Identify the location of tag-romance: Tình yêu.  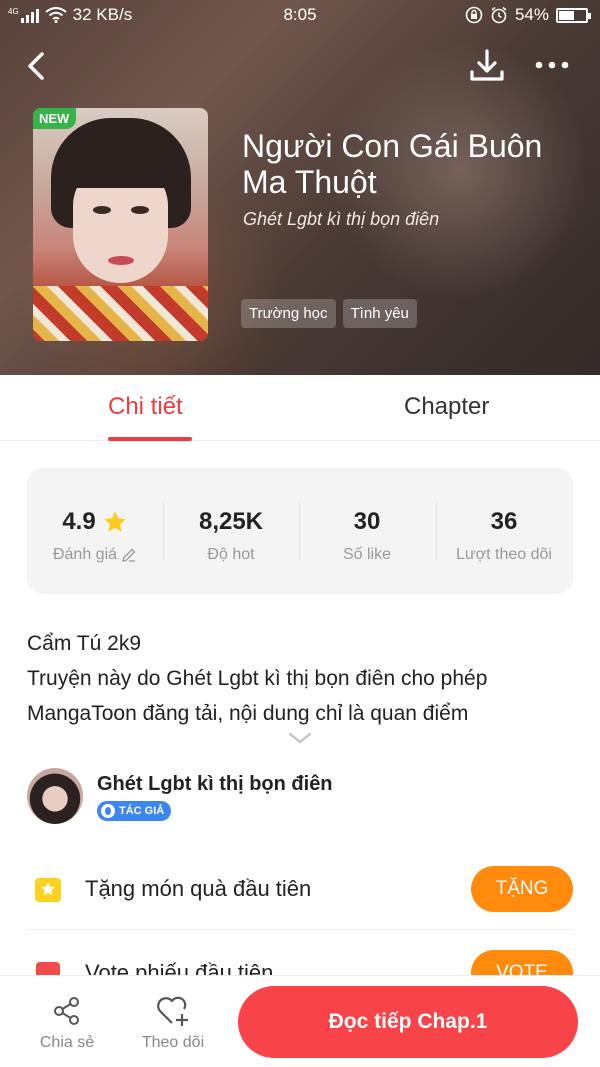
(379, 313).